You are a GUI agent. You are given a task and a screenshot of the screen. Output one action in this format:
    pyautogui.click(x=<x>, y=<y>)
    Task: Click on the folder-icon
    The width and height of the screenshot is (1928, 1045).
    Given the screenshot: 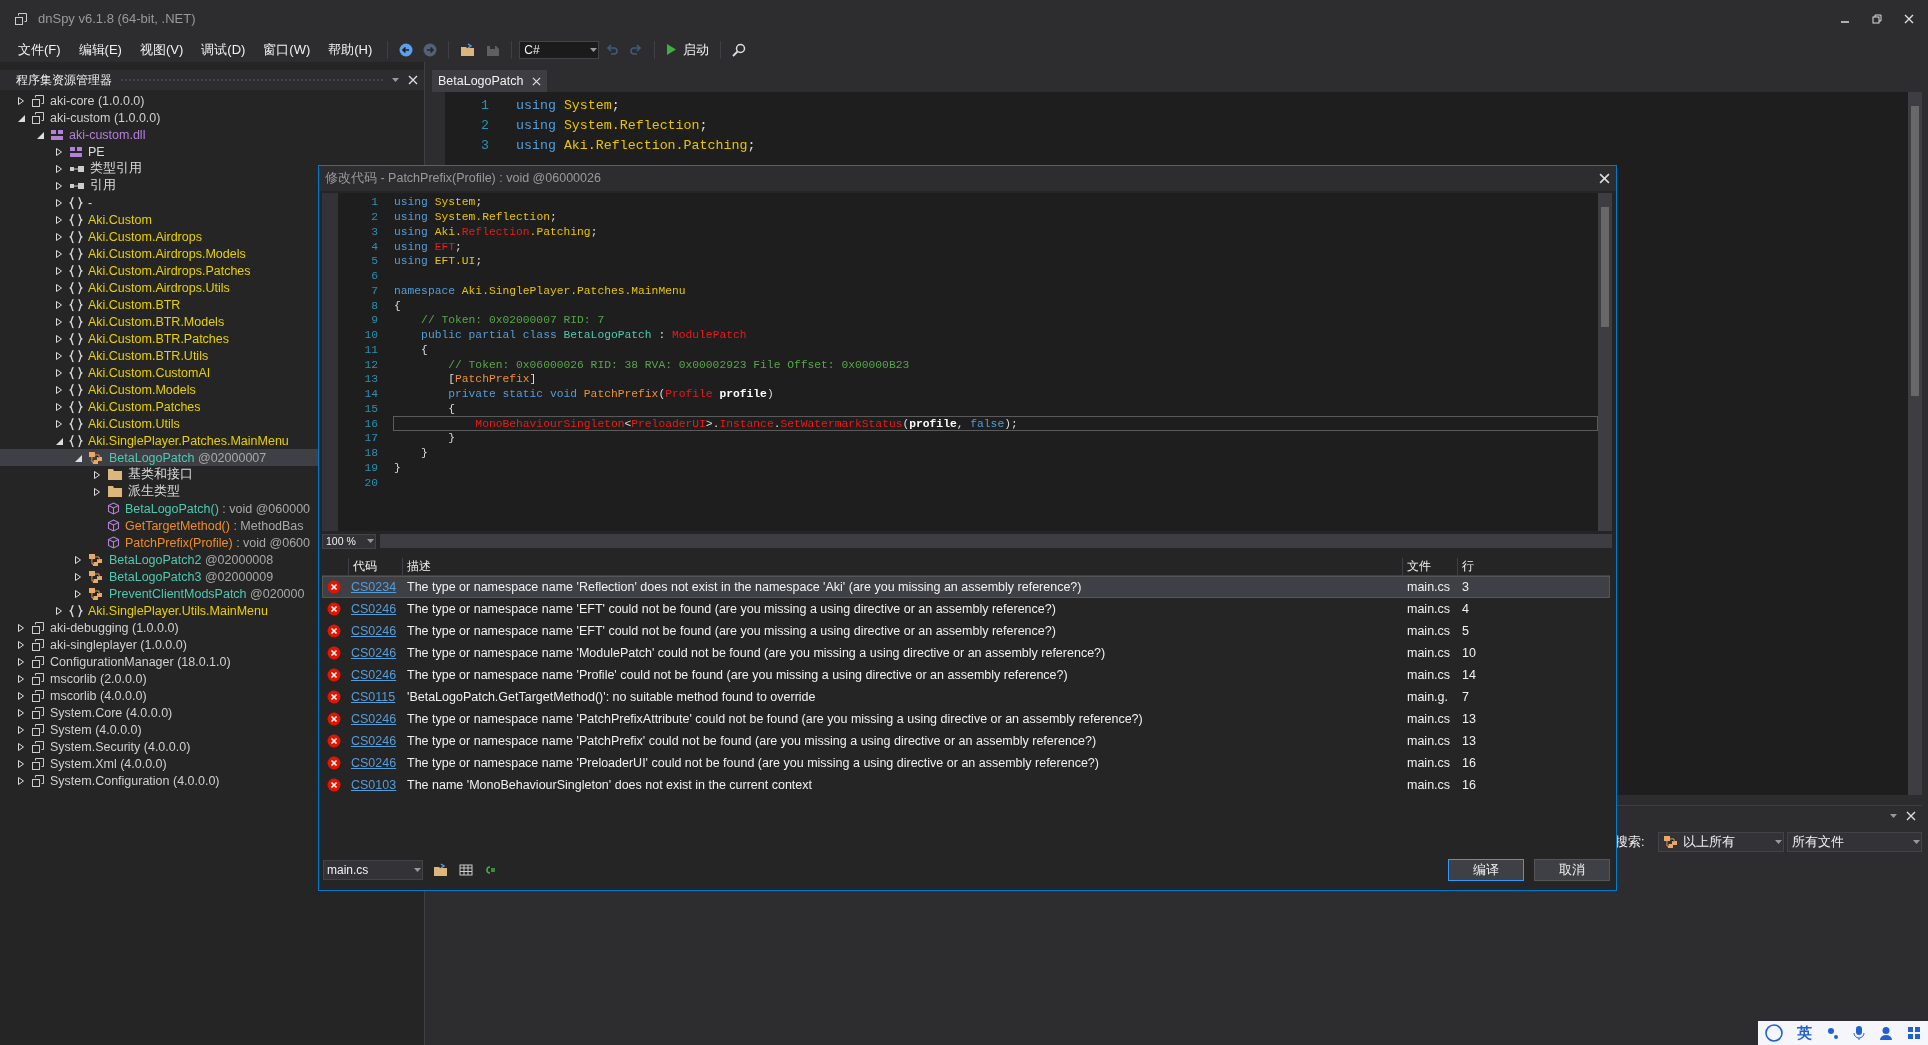 What is the action you would take?
    pyautogui.click(x=115, y=474)
    